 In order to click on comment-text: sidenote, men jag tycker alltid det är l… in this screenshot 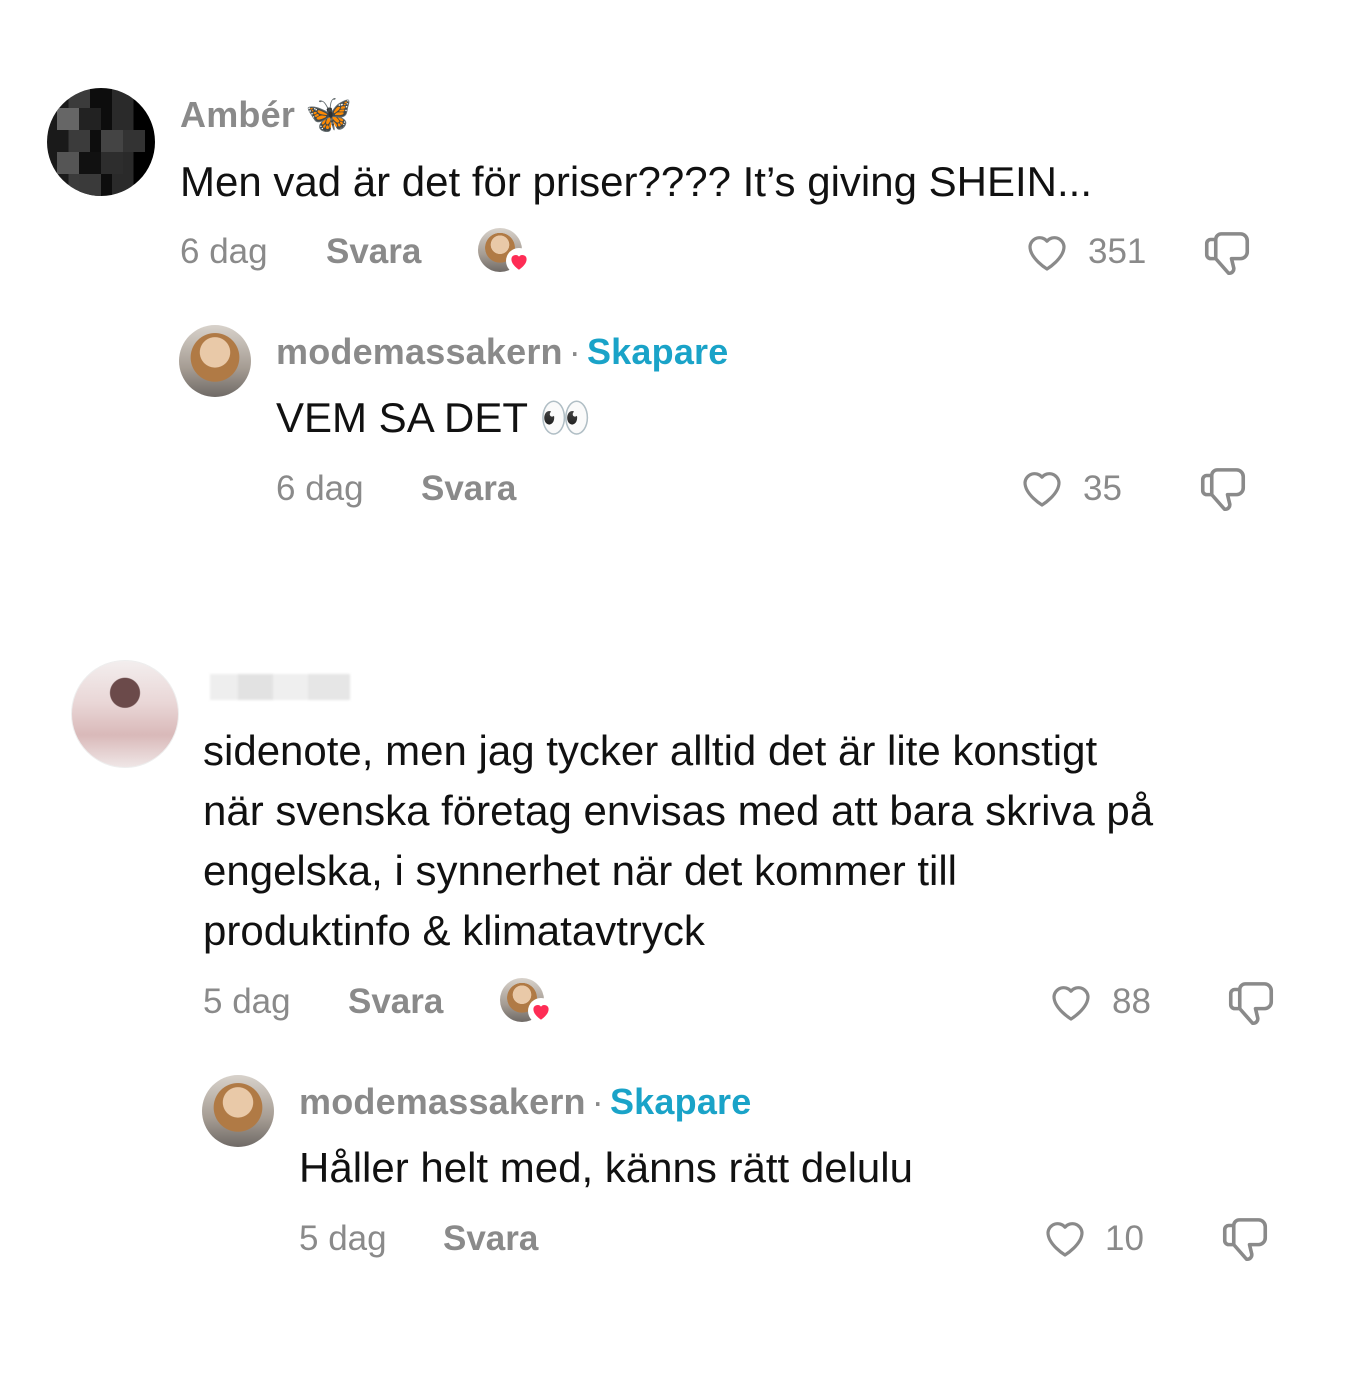, I will do `click(678, 840)`.